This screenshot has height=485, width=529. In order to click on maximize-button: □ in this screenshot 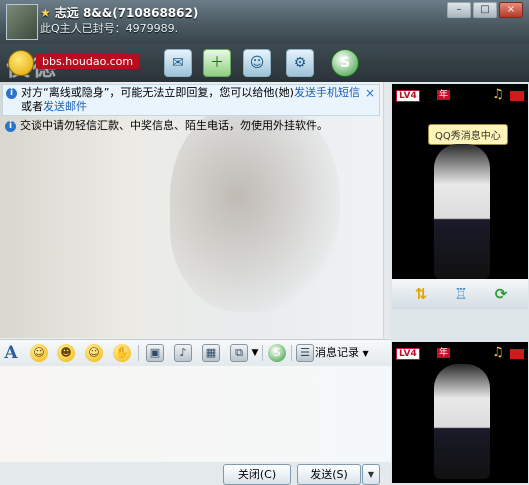, I will do `click(485, 10)`.